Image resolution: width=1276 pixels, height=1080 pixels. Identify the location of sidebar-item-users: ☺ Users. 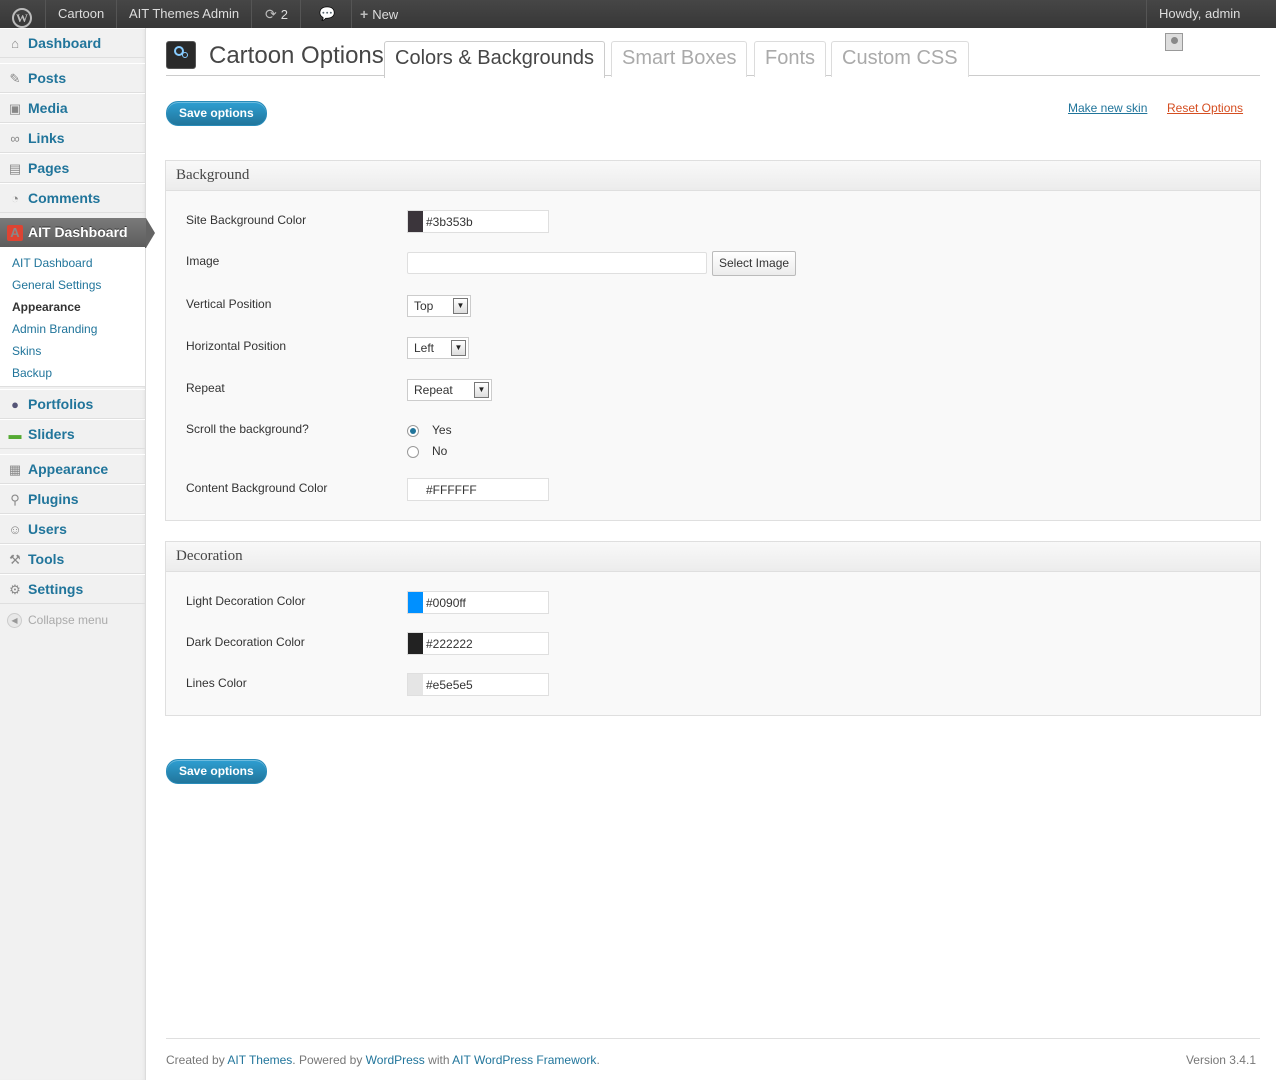
(72, 529).